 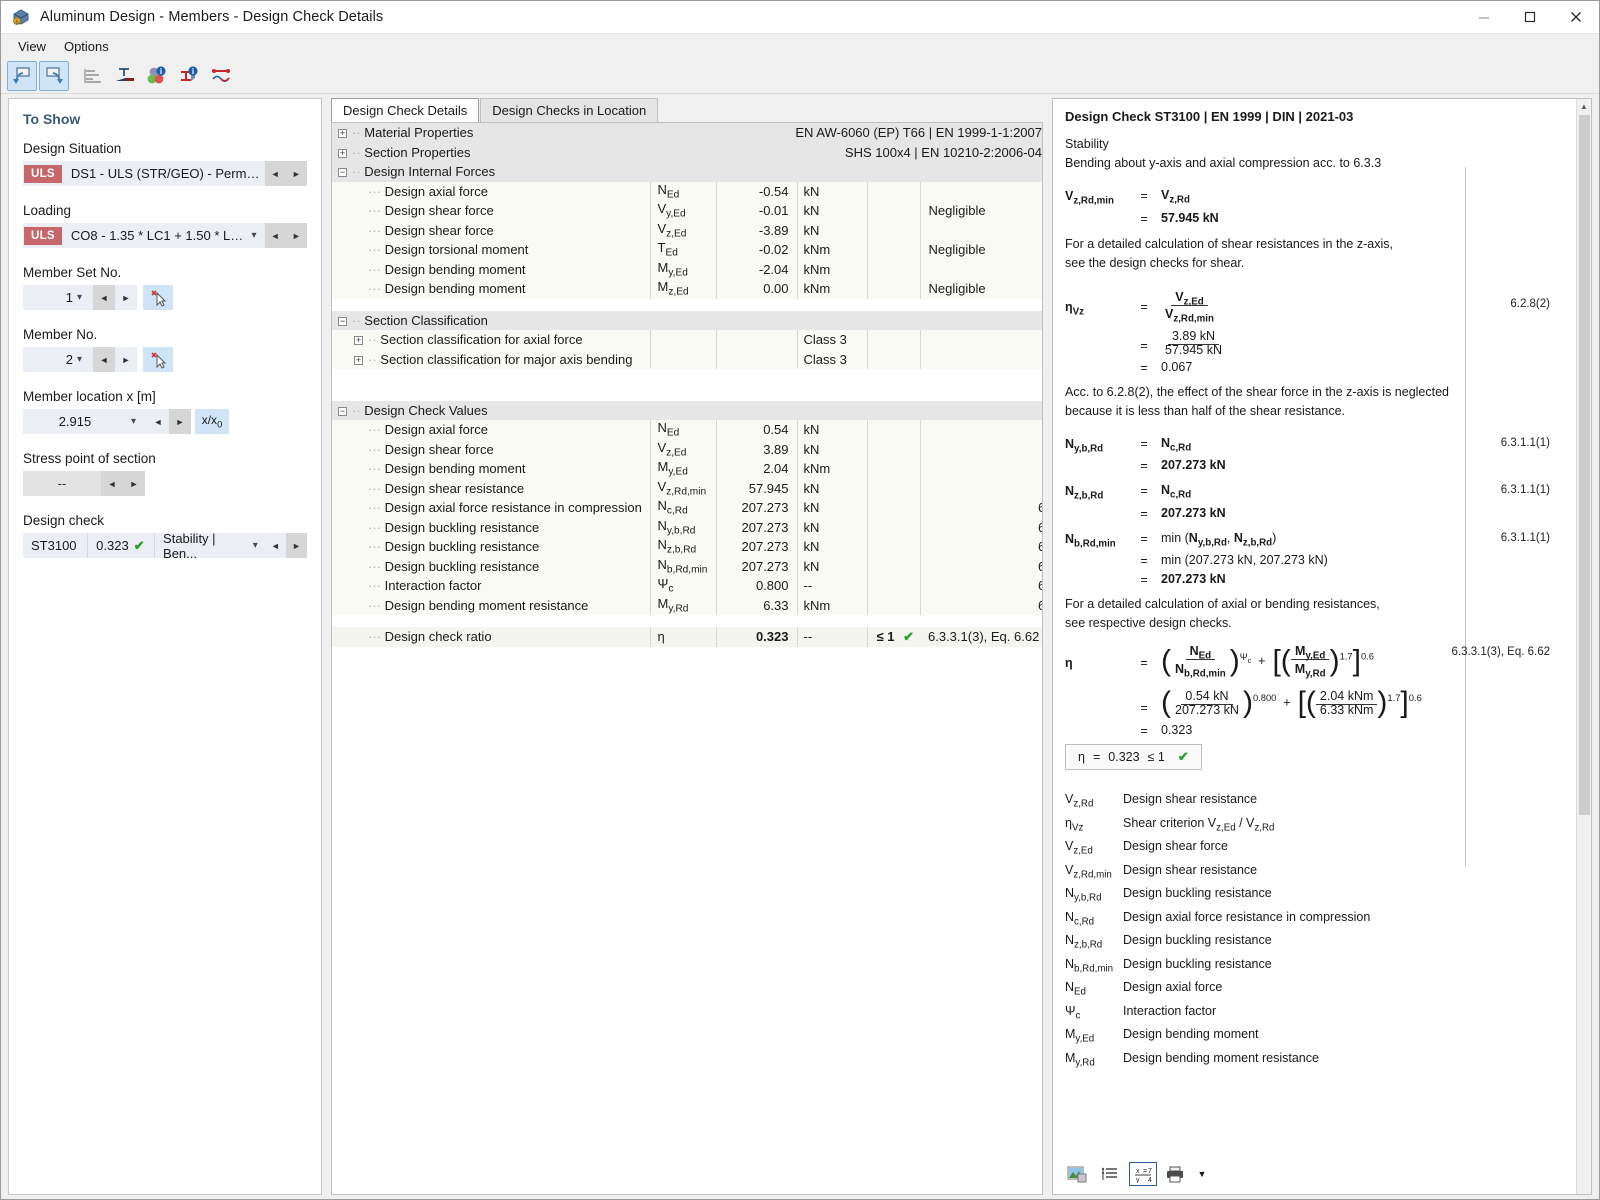 What do you see at coordinates (687, 269) in the screenshot?
I see `table-row: ··· Design bending moment My,Ed -2.04 kNm` at bounding box center [687, 269].